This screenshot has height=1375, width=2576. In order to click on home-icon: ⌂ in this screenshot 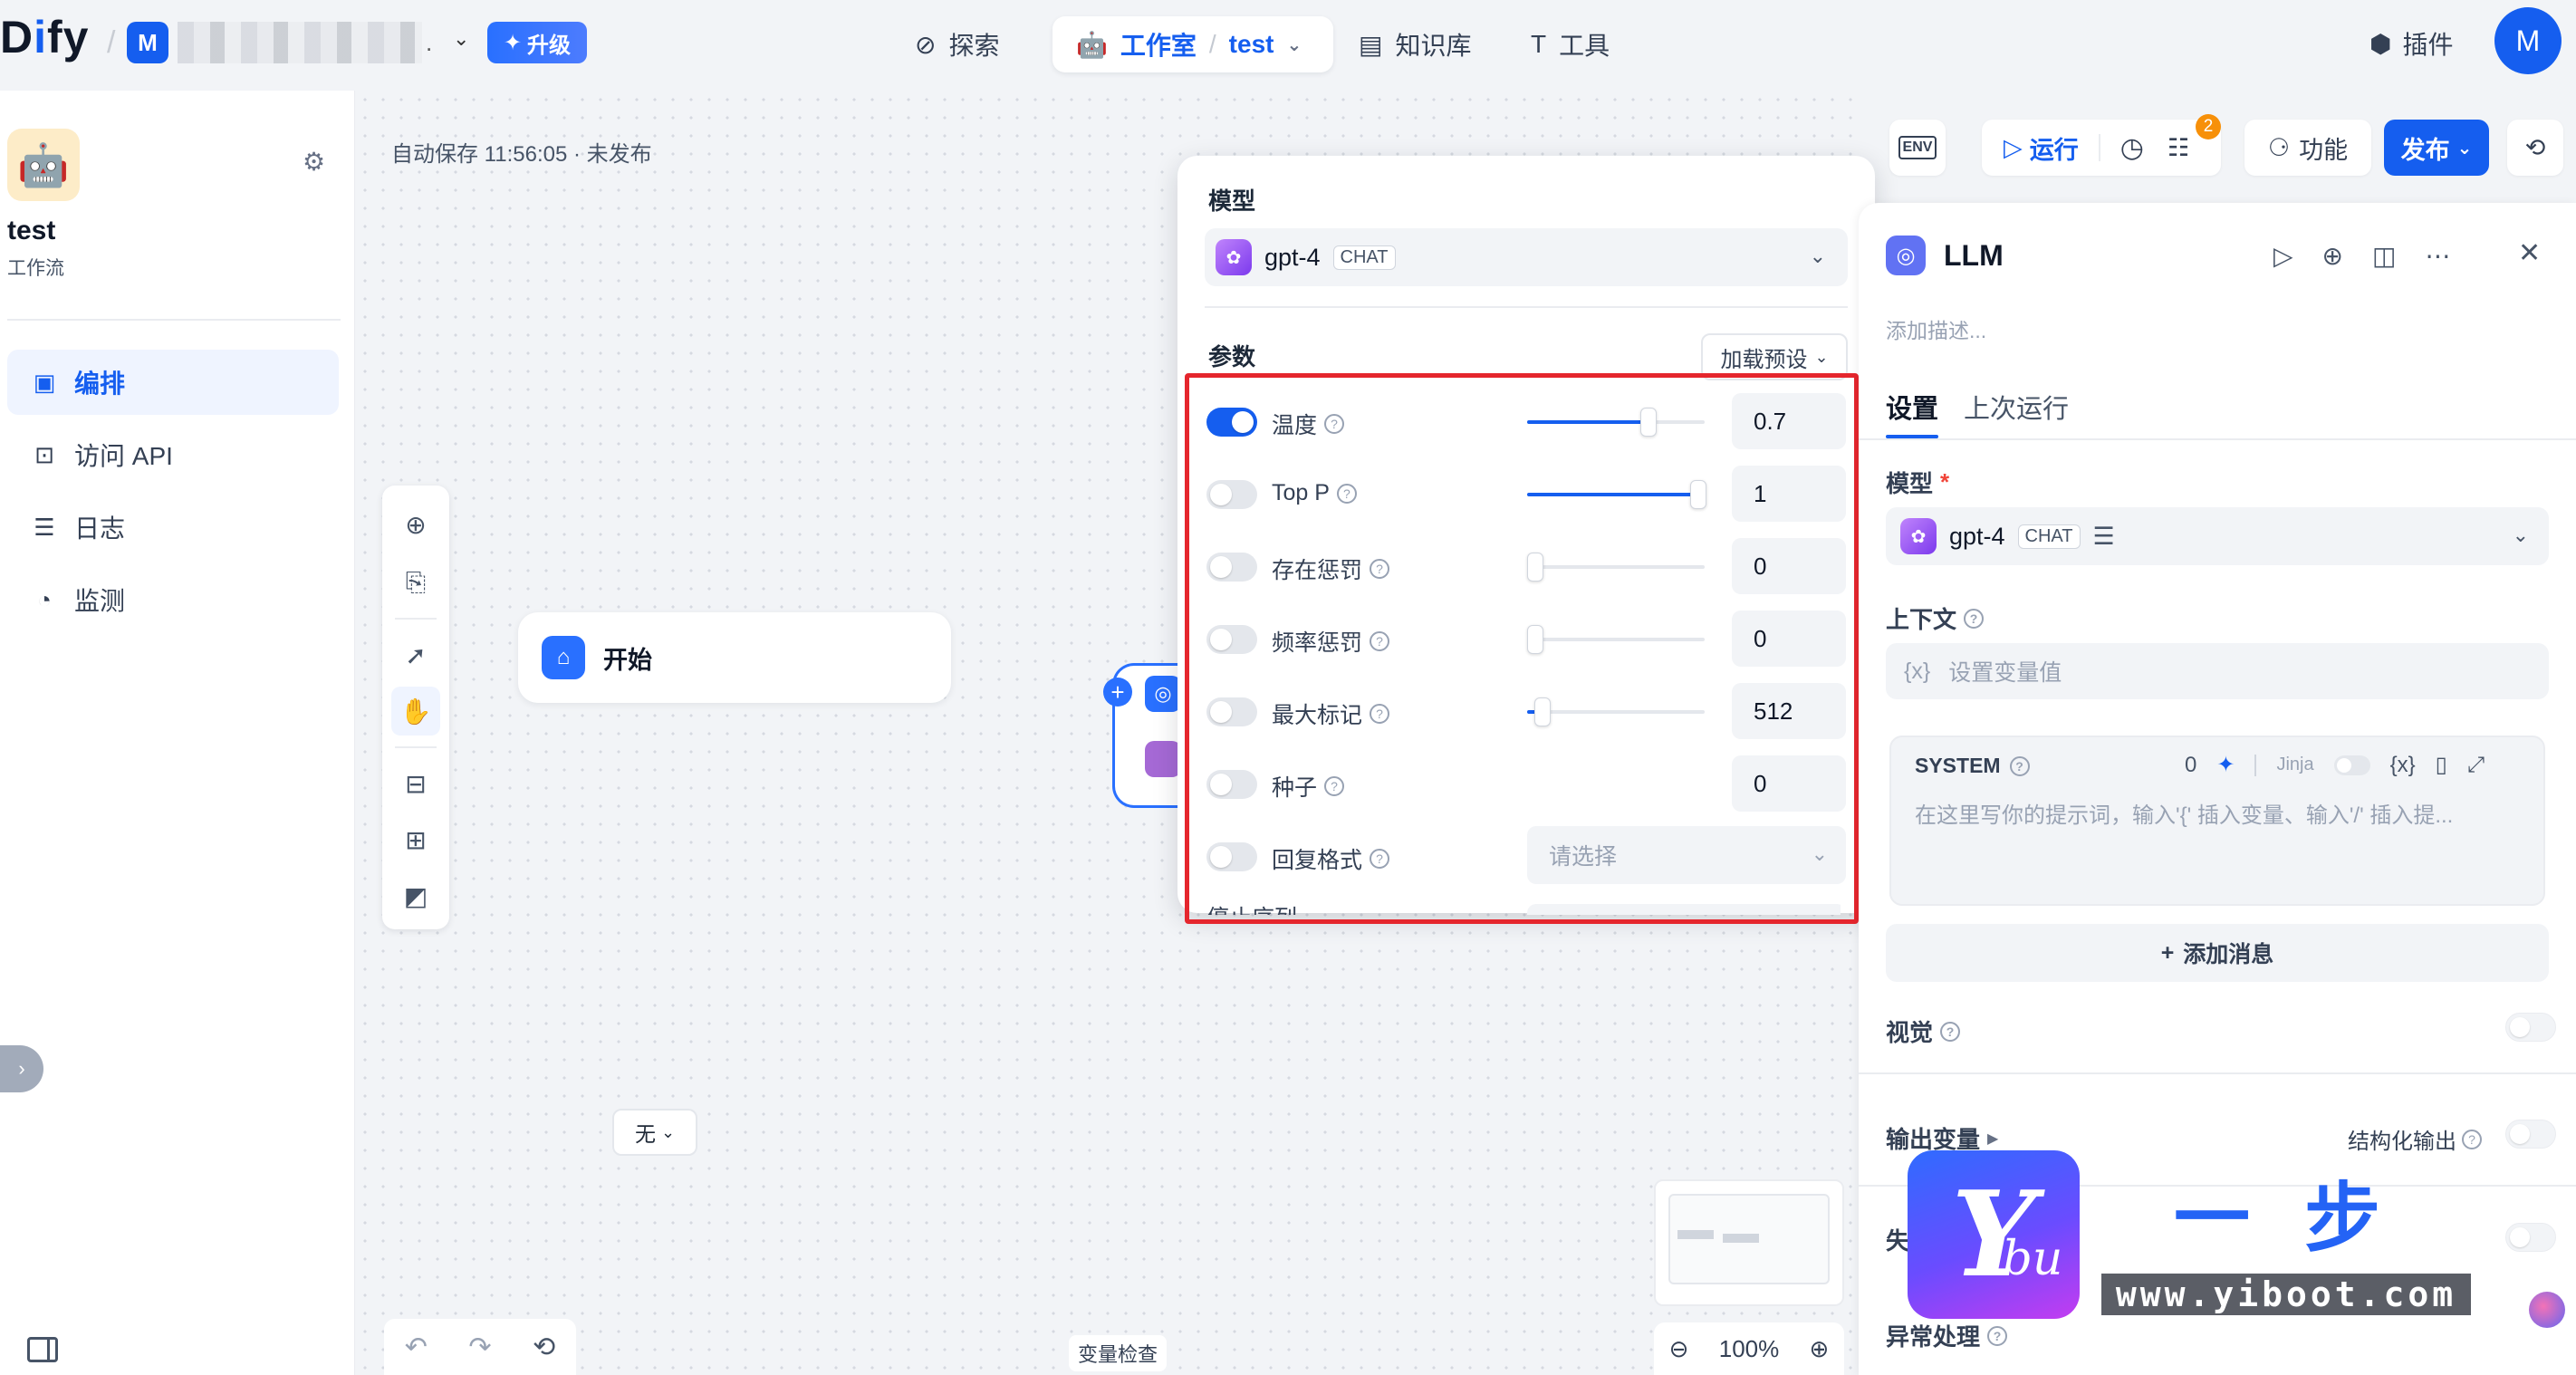, I will do `click(563, 658)`.